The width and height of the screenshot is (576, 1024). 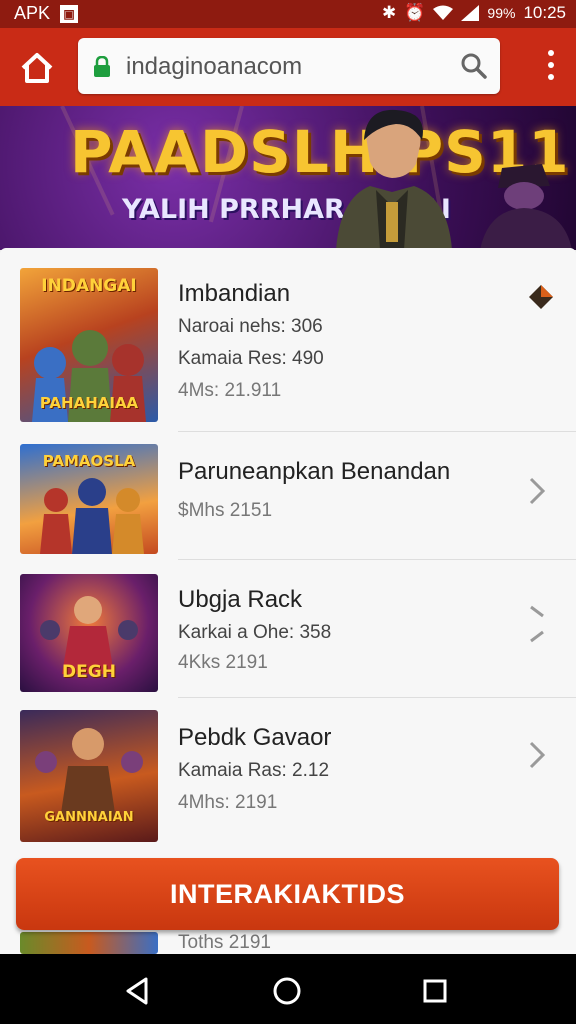 What do you see at coordinates (435, 991) in the screenshot?
I see `recents-icon` at bounding box center [435, 991].